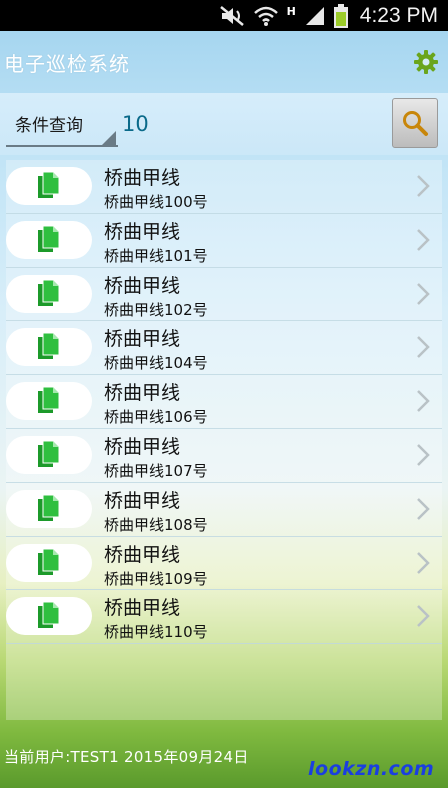  What do you see at coordinates (398, 15) in the screenshot?
I see `status-time: 4:23 PM` at bounding box center [398, 15].